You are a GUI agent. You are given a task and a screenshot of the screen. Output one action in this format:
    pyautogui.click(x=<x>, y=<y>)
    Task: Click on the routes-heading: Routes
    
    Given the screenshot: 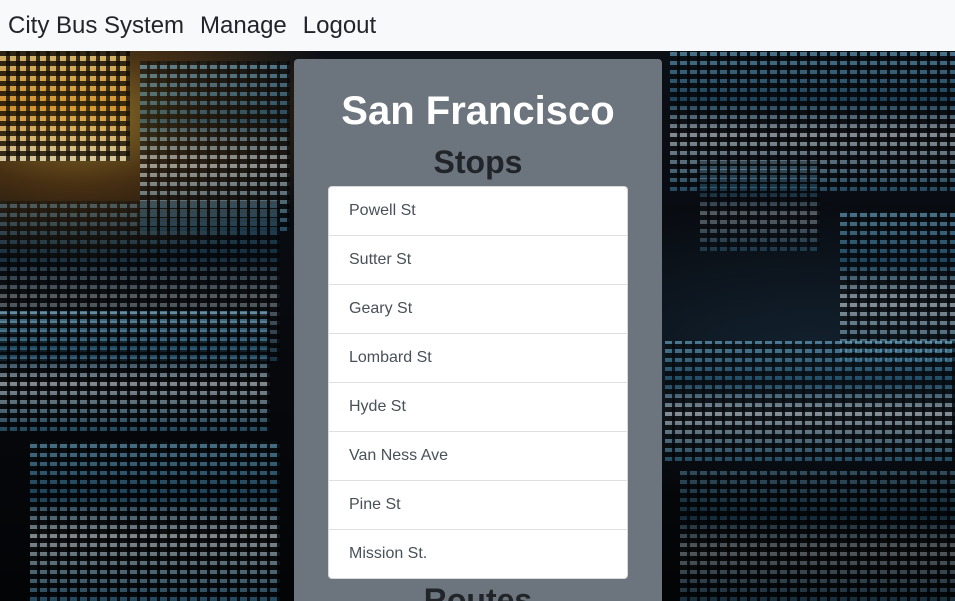 What is the action you would take?
    pyautogui.click(x=478, y=591)
    